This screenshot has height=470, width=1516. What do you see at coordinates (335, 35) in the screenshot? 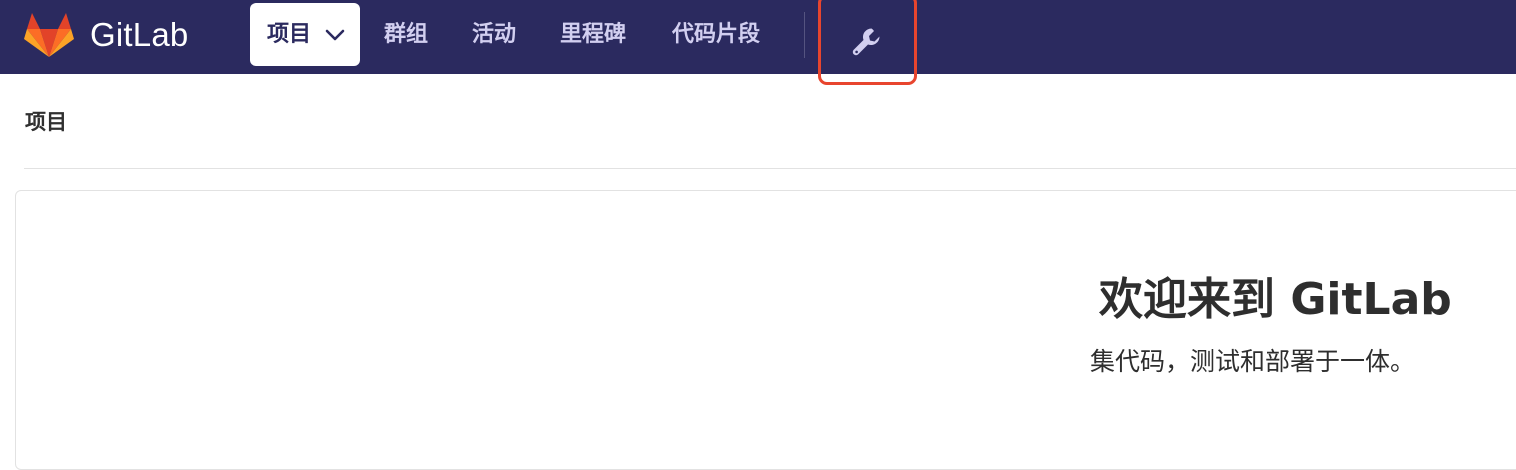
I see `chevron-down-icon` at bounding box center [335, 35].